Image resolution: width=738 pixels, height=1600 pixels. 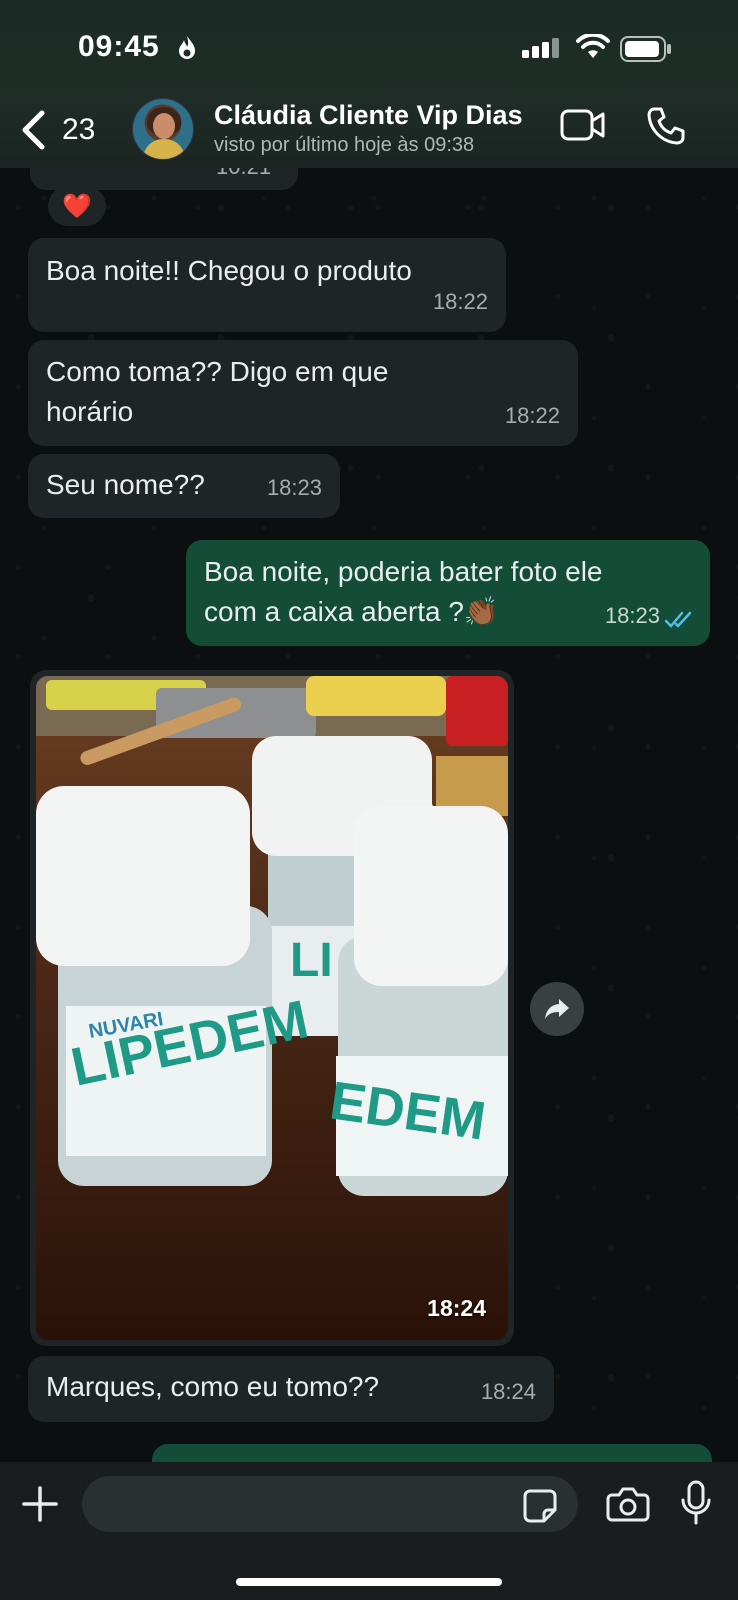 What do you see at coordinates (645, 49) in the screenshot?
I see `battery-icon` at bounding box center [645, 49].